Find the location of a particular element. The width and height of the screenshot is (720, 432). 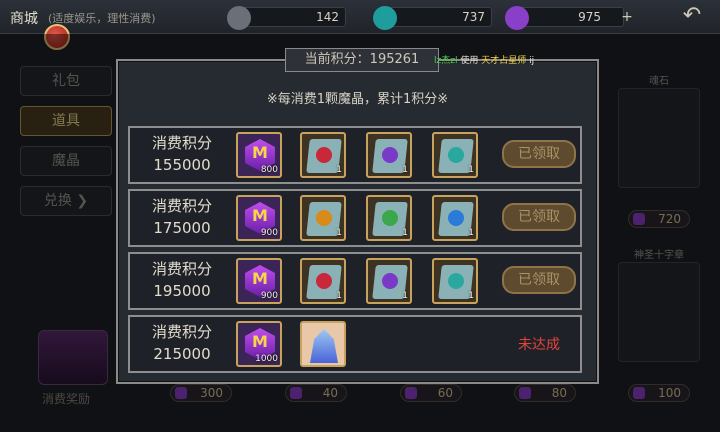

row-label: 消费积分 175000 is located at coordinates (181, 217).